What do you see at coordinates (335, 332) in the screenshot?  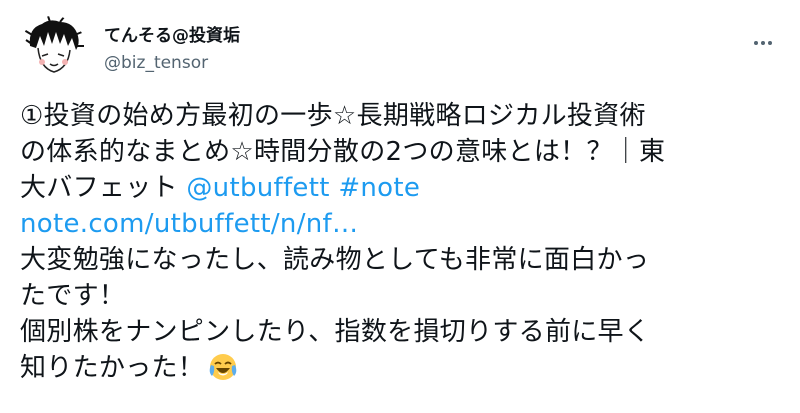 I see `tweet-line: 個別株をナンピンしたり、指数を損切りする前に早く` at bounding box center [335, 332].